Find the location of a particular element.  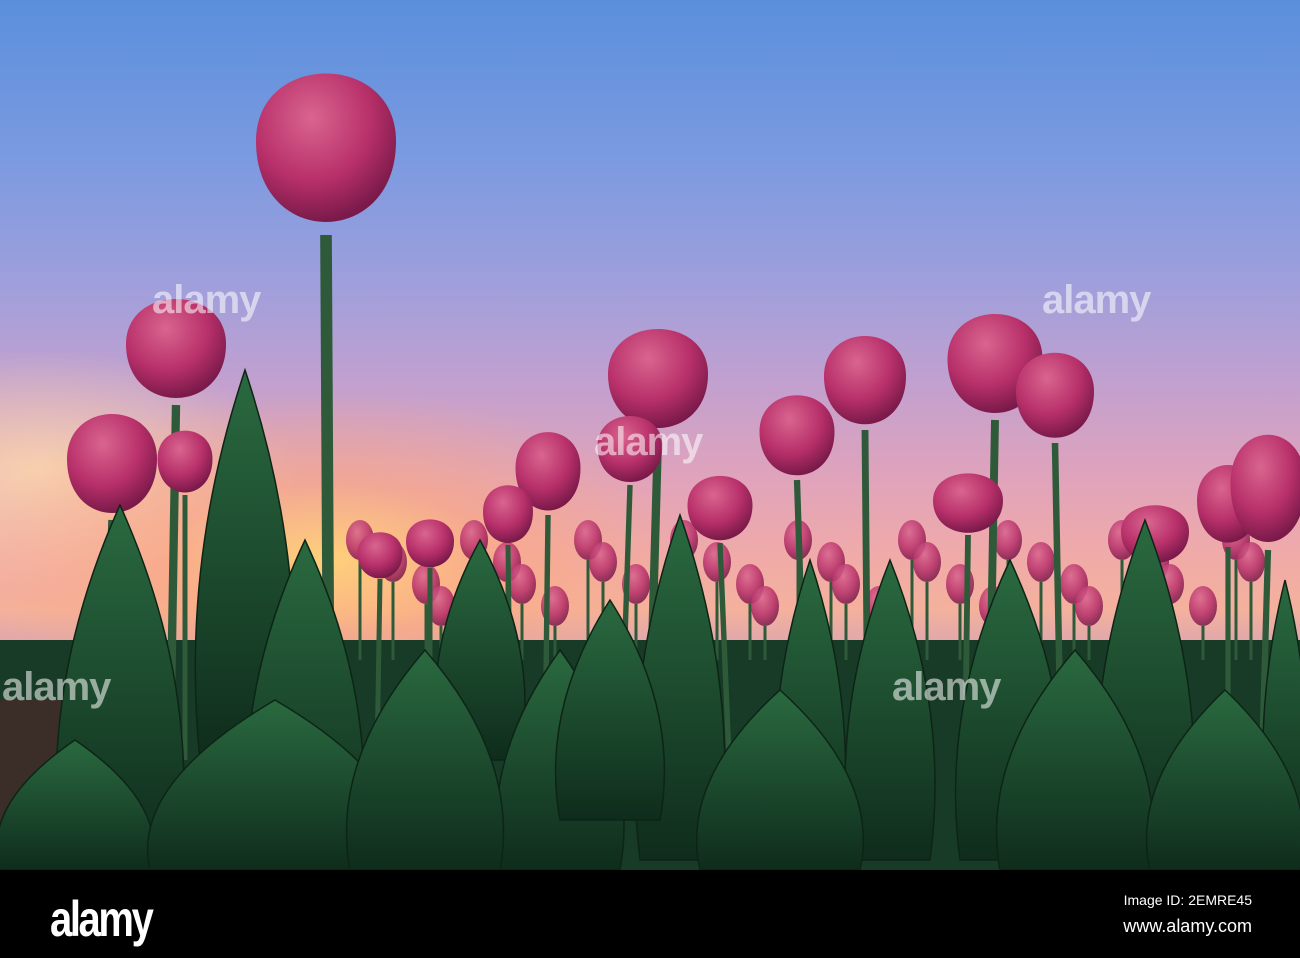

site-url: www.alamy.com is located at coordinates (1187, 926).